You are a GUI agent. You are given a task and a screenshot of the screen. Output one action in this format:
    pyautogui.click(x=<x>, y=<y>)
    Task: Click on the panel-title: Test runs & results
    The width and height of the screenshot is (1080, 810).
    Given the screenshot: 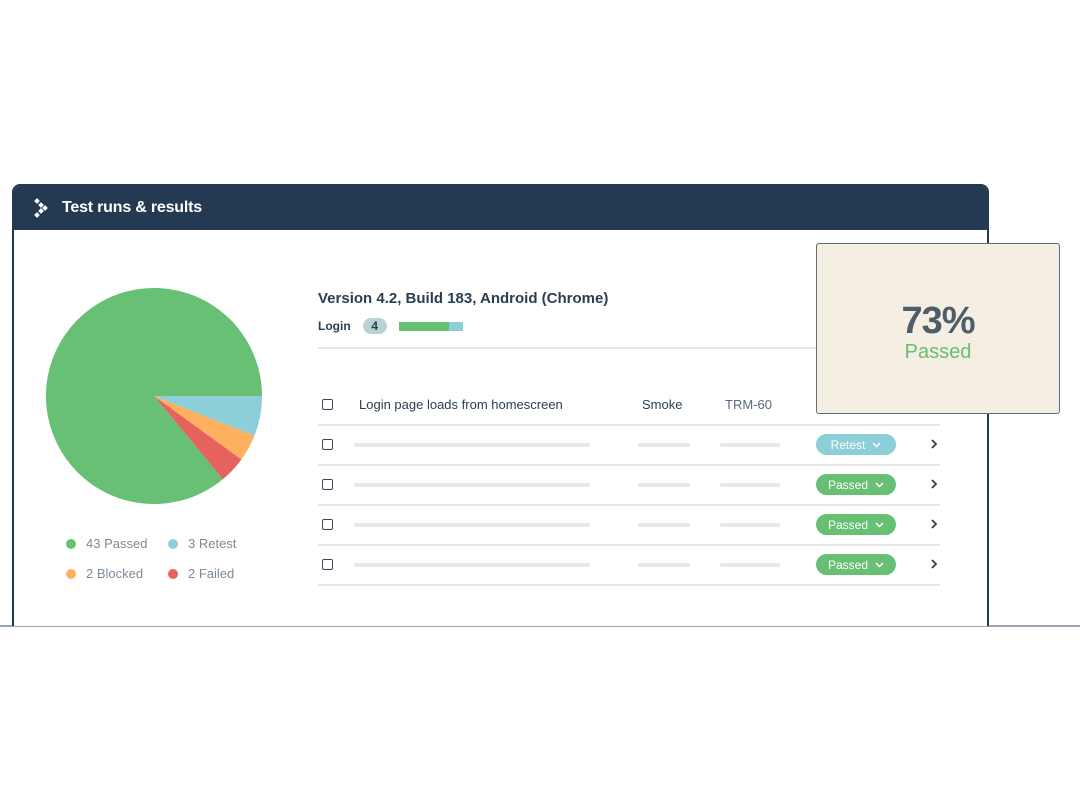 What is the action you would take?
    pyautogui.click(x=132, y=207)
    